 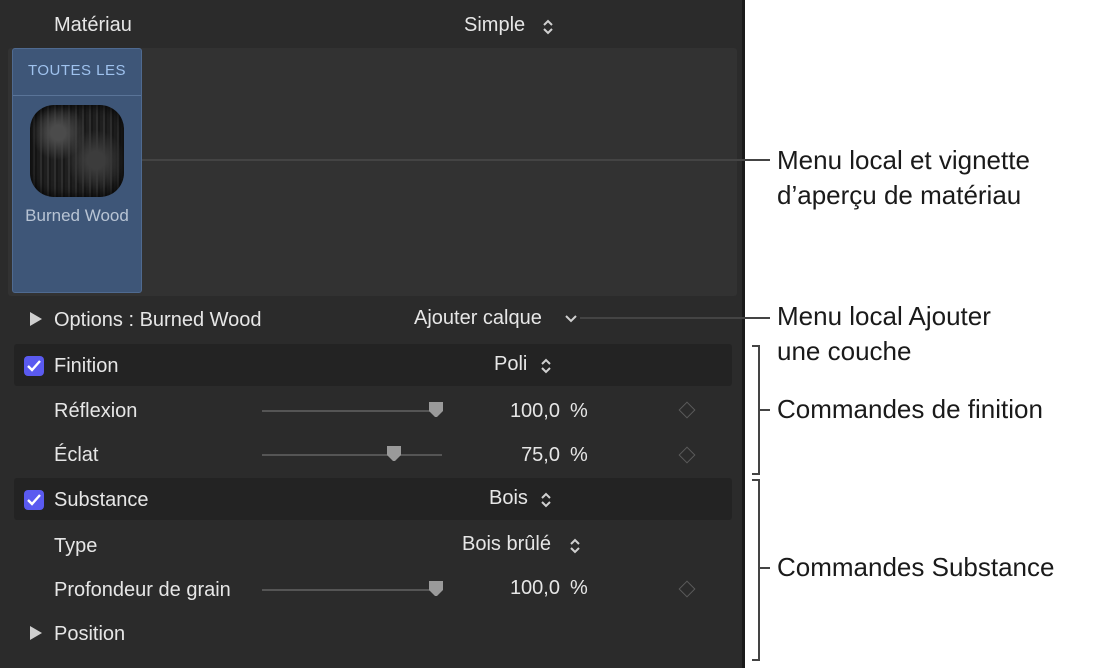 I want to click on options-label: Options : Burned Wood, so click(x=158, y=320).